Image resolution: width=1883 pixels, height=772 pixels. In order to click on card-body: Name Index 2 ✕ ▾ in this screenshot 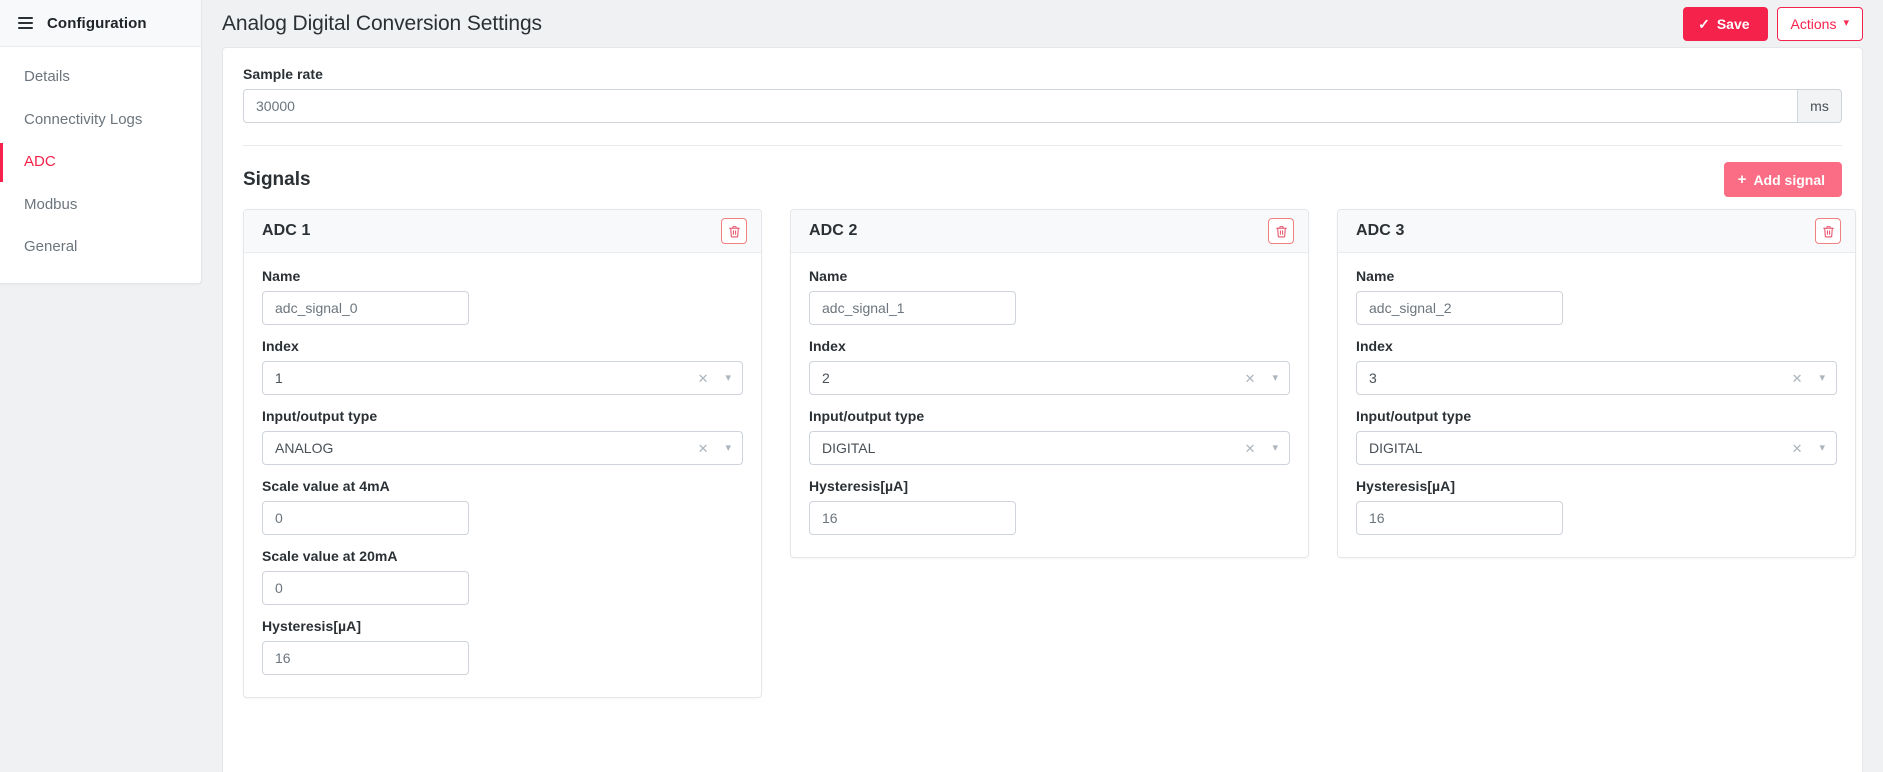, I will do `click(1049, 405)`.